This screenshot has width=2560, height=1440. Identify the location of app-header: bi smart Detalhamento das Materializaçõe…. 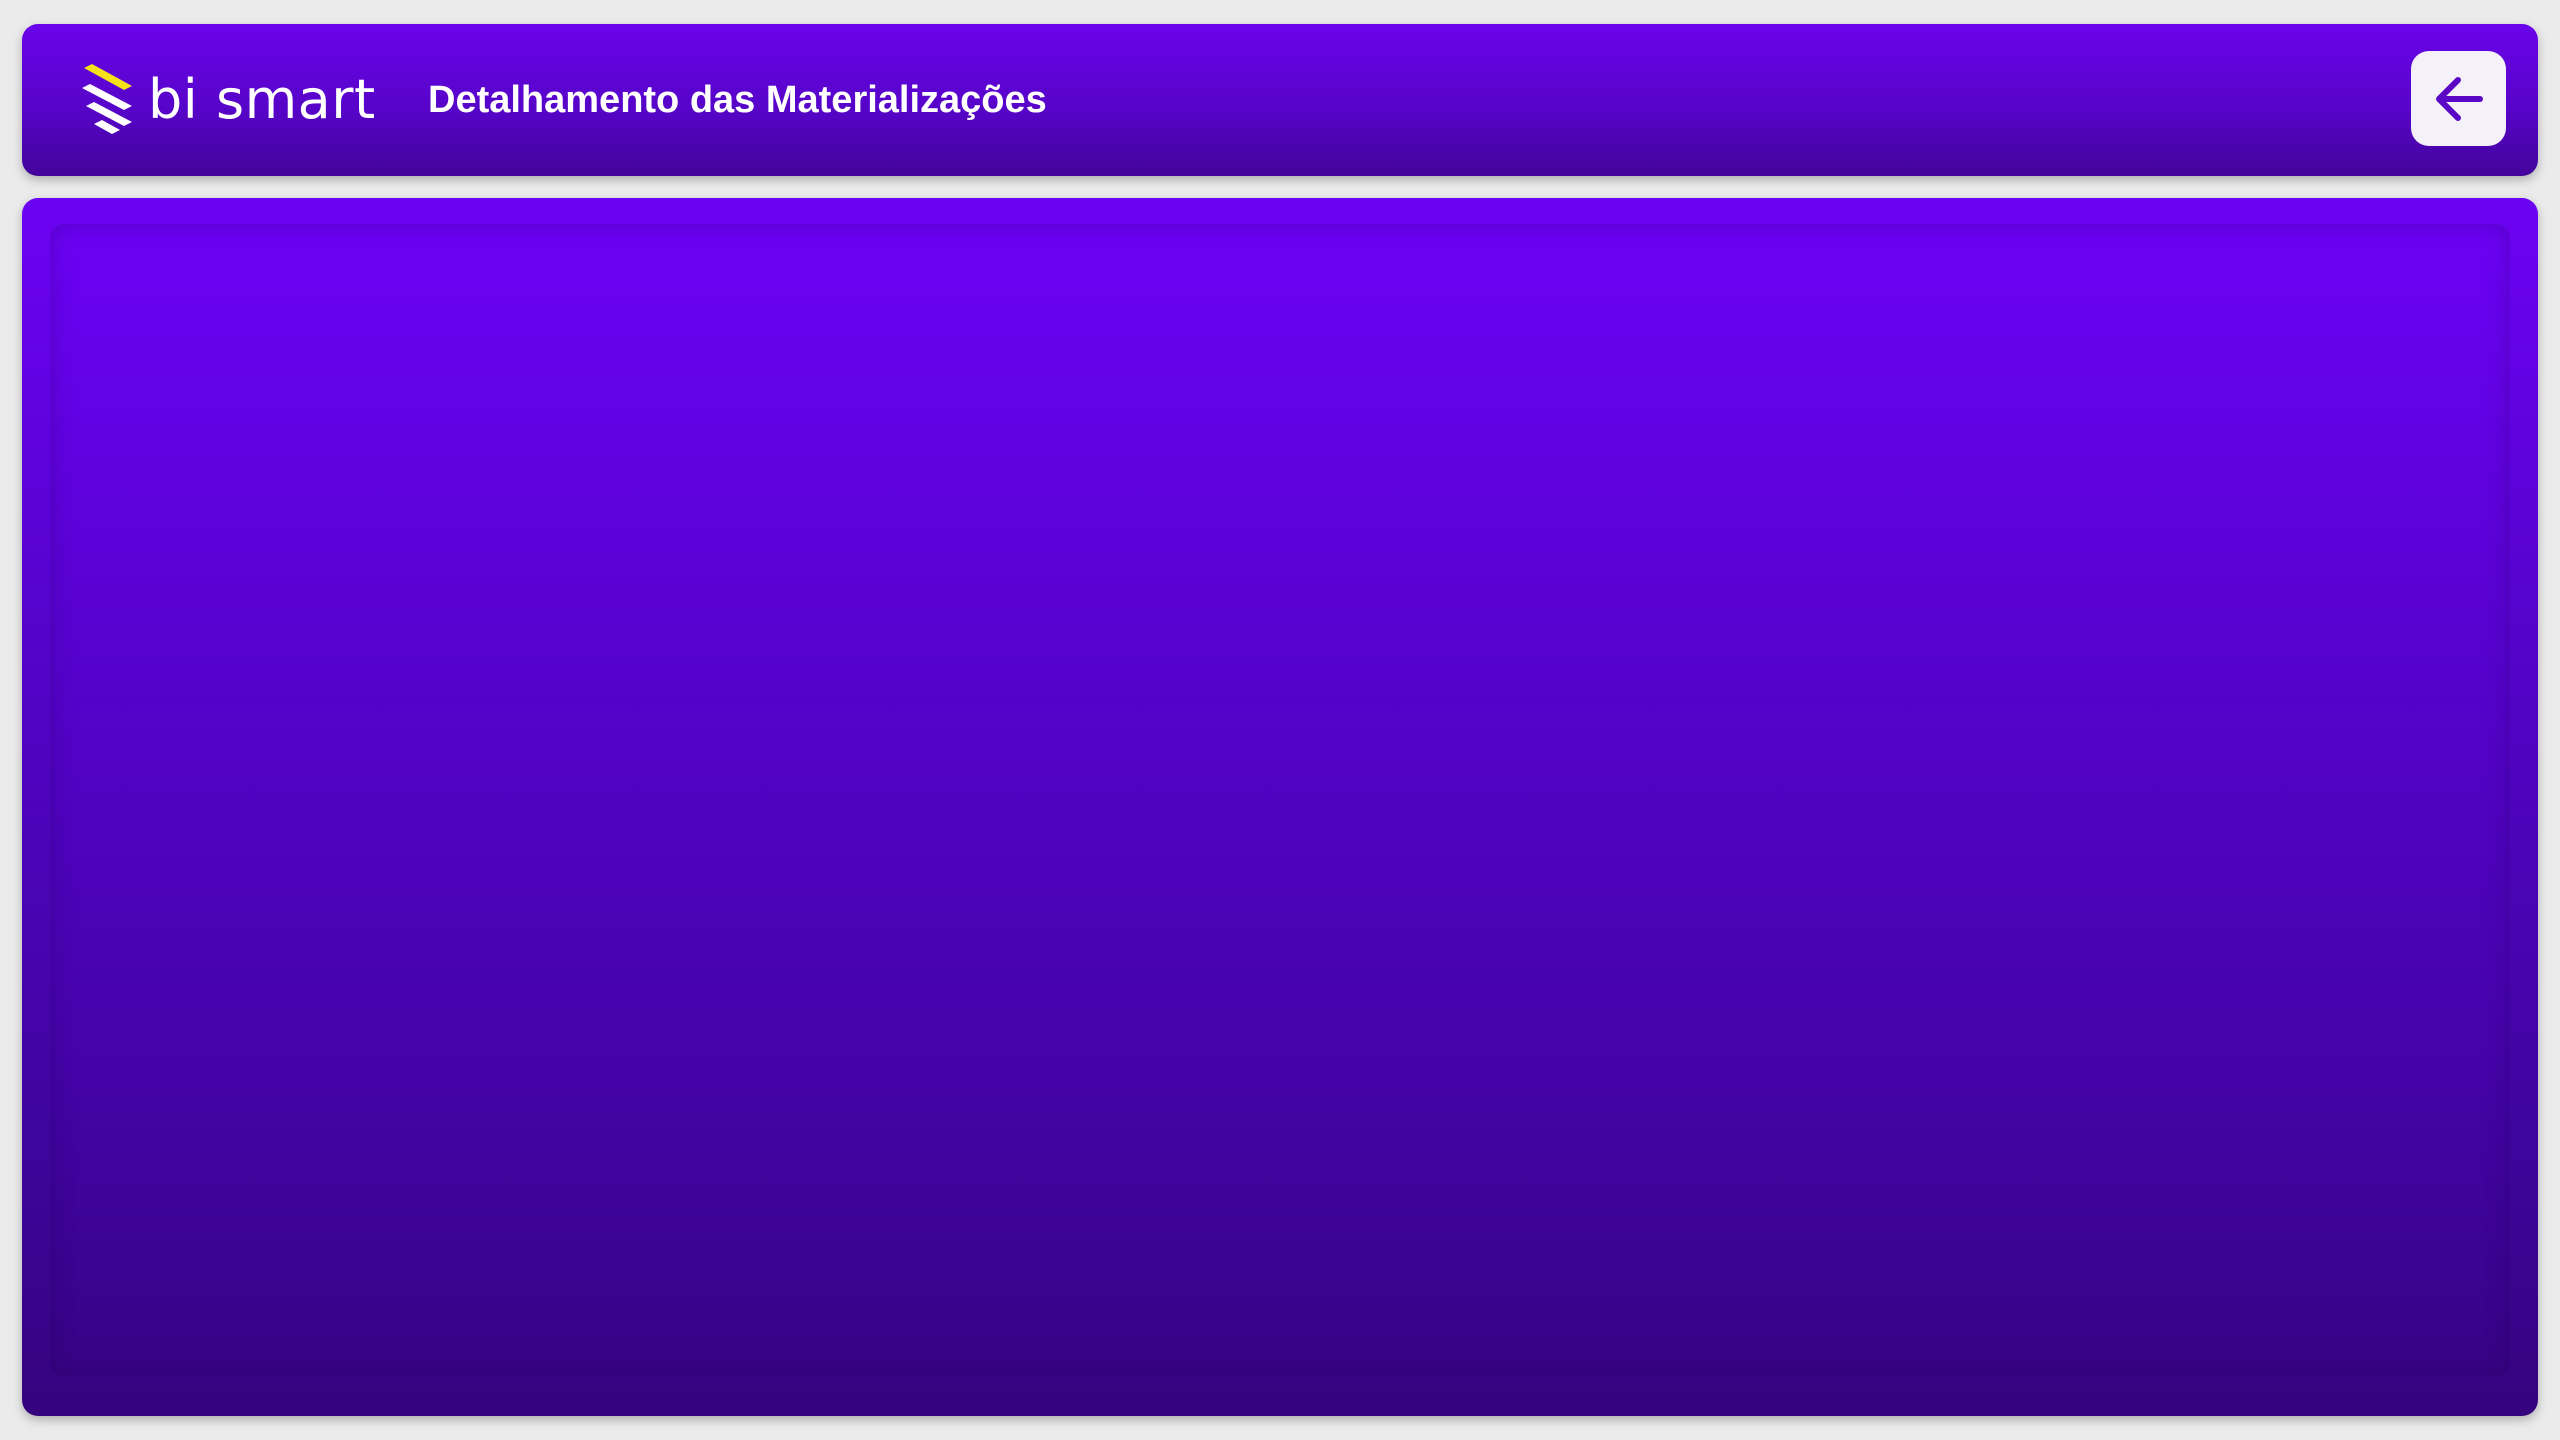
(1280, 100).